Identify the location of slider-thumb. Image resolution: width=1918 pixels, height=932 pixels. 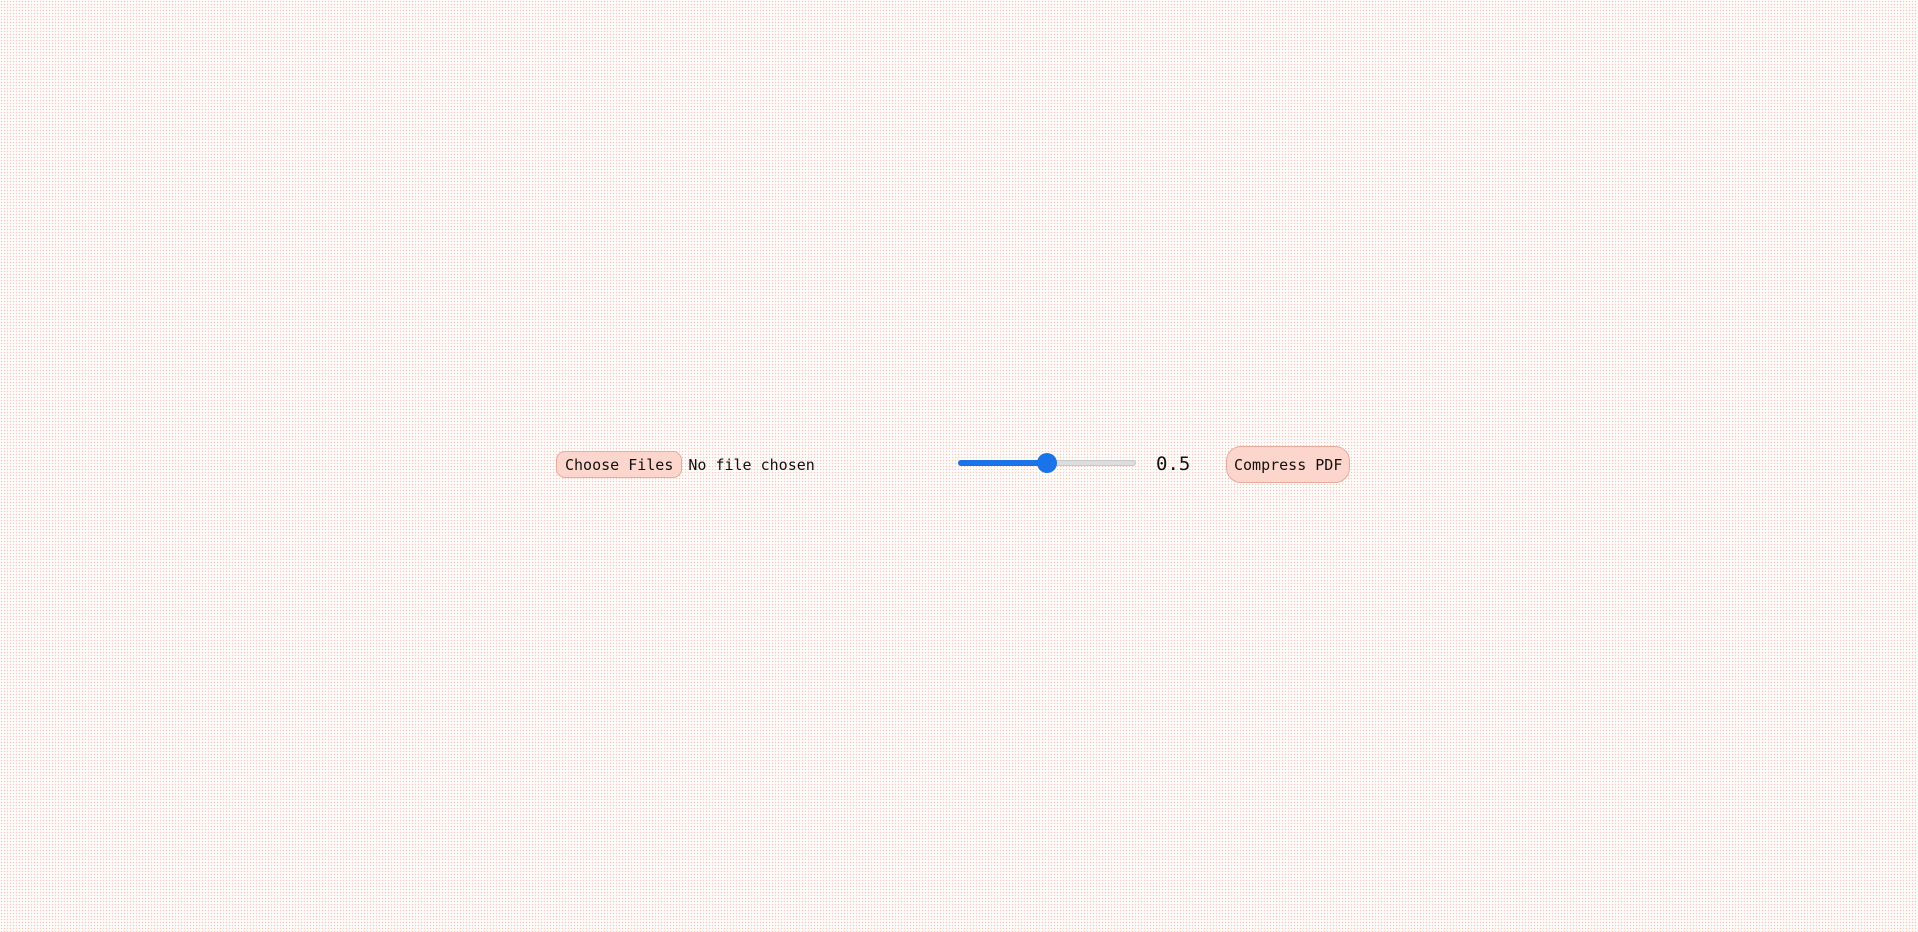
(1047, 463).